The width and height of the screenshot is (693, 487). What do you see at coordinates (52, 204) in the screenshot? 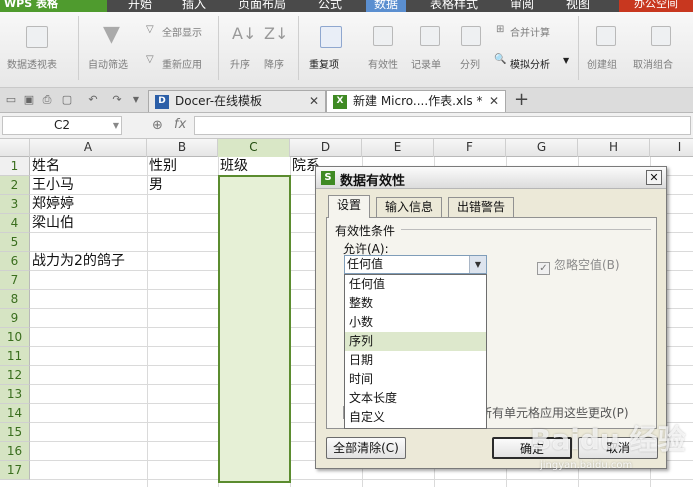
I see `cell-a3: 郑婷婷` at bounding box center [52, 204].